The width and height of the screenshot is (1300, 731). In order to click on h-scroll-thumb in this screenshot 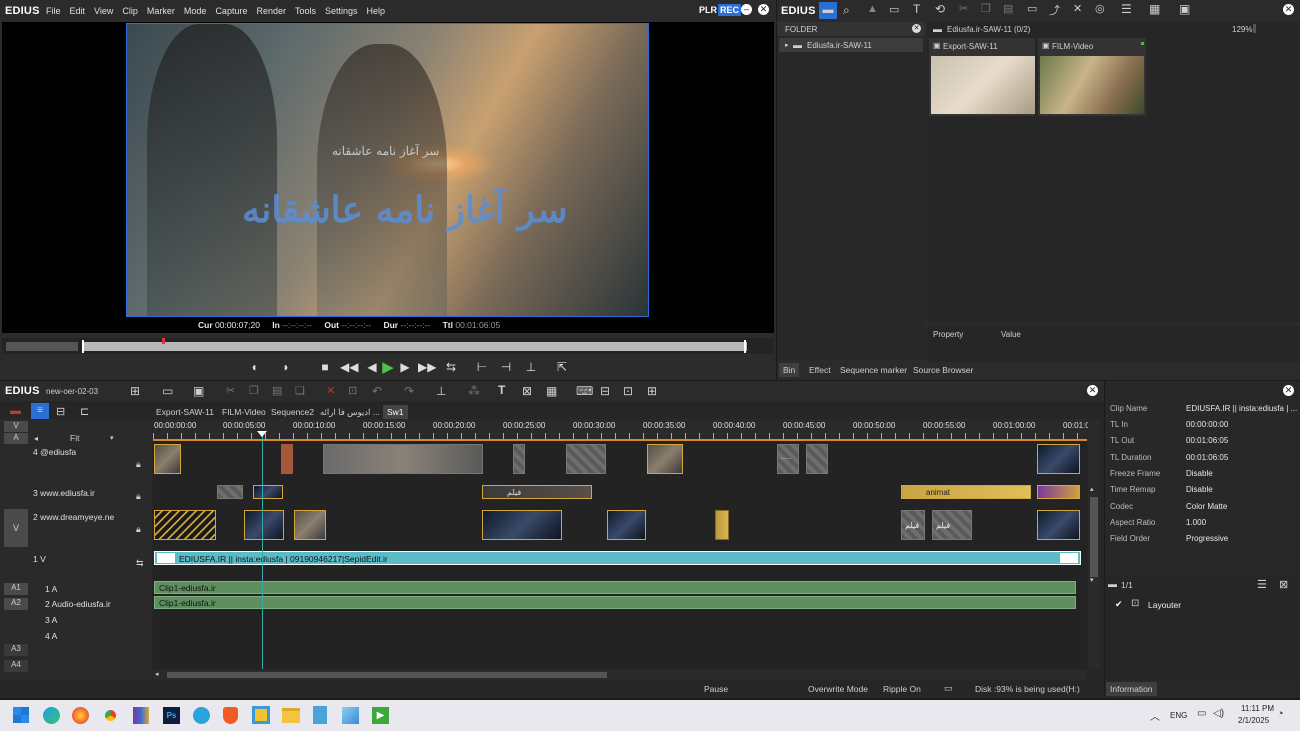, I will do `click(387, 675)`.